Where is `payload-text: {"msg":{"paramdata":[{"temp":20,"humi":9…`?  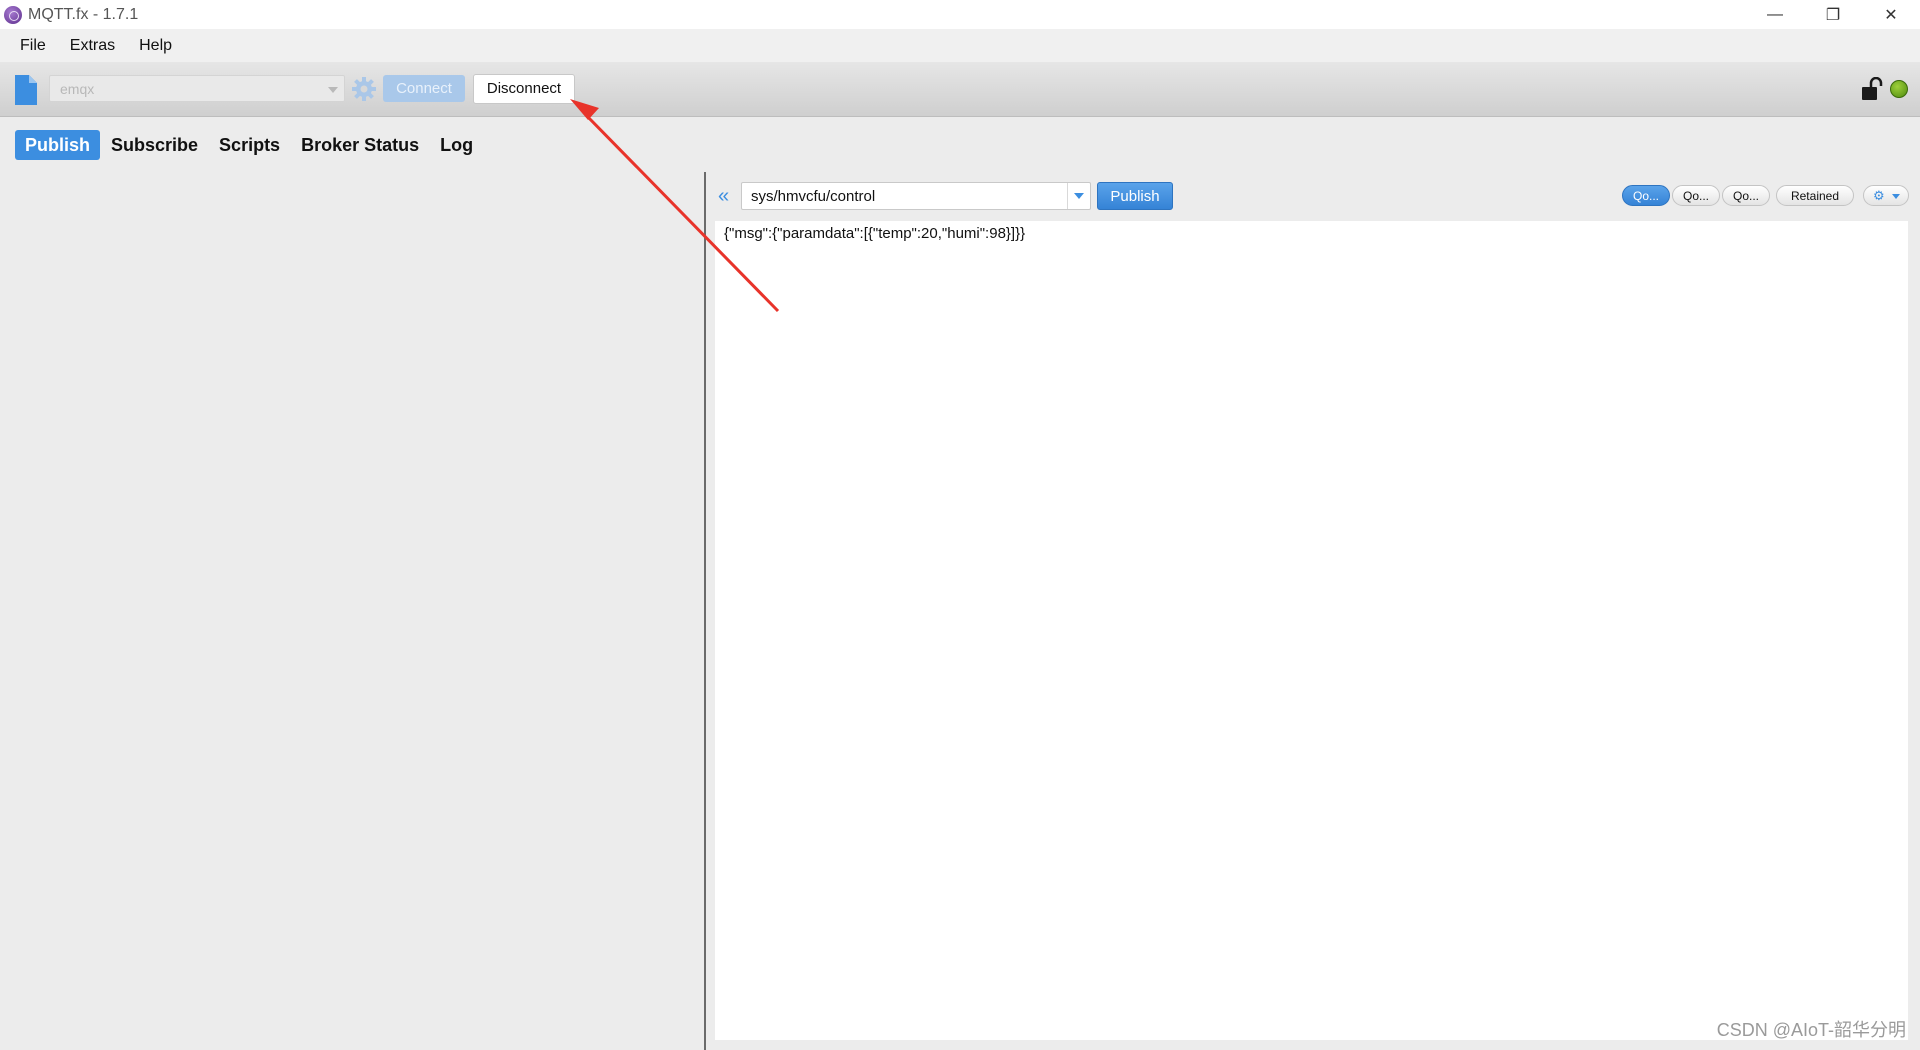 payload-text: {"msg":{"paramdata":[{"temp":20,"humi":9… is located at coordinates (875, 233).